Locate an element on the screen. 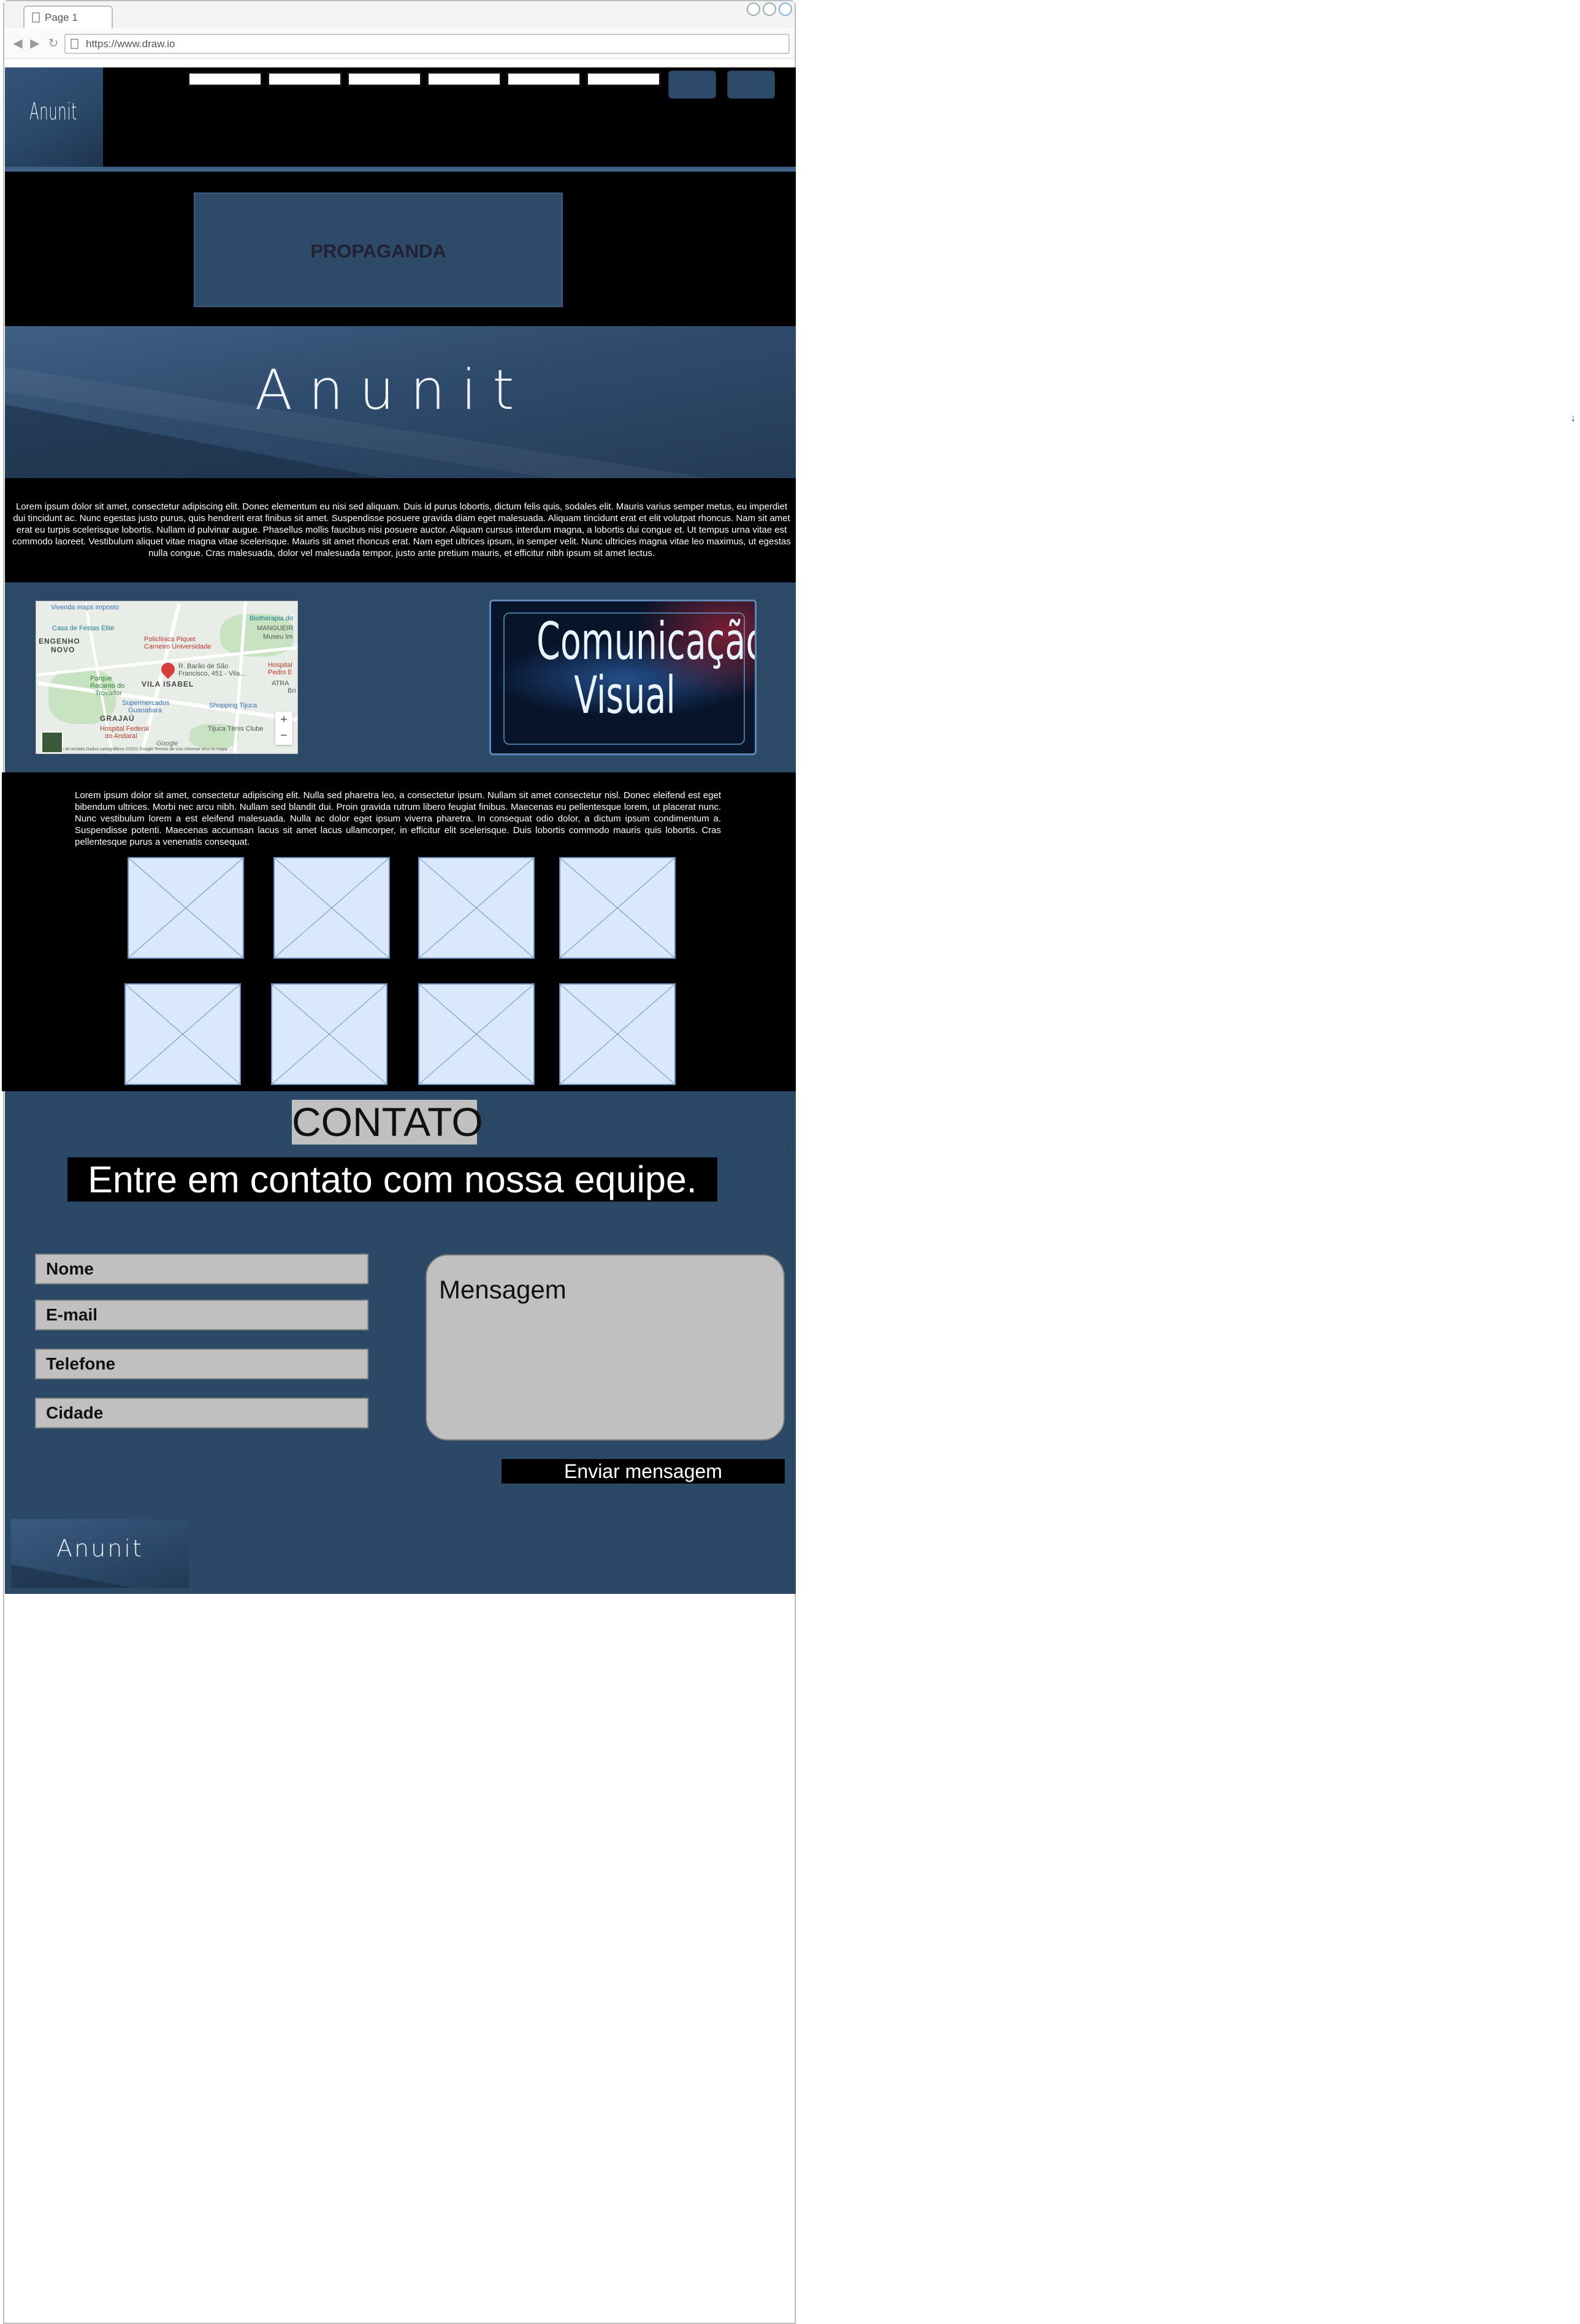 The height and width of the screenshot is (2324, 1580). map-label: Tijuca Tênis Clube is located at coordinates (236, 729).